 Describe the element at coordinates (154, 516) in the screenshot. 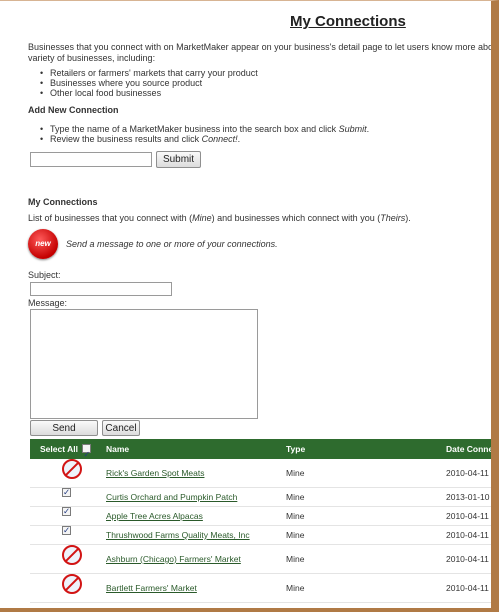

I see `business-name-link: Apple Tree Acres Alpacas` at that location.